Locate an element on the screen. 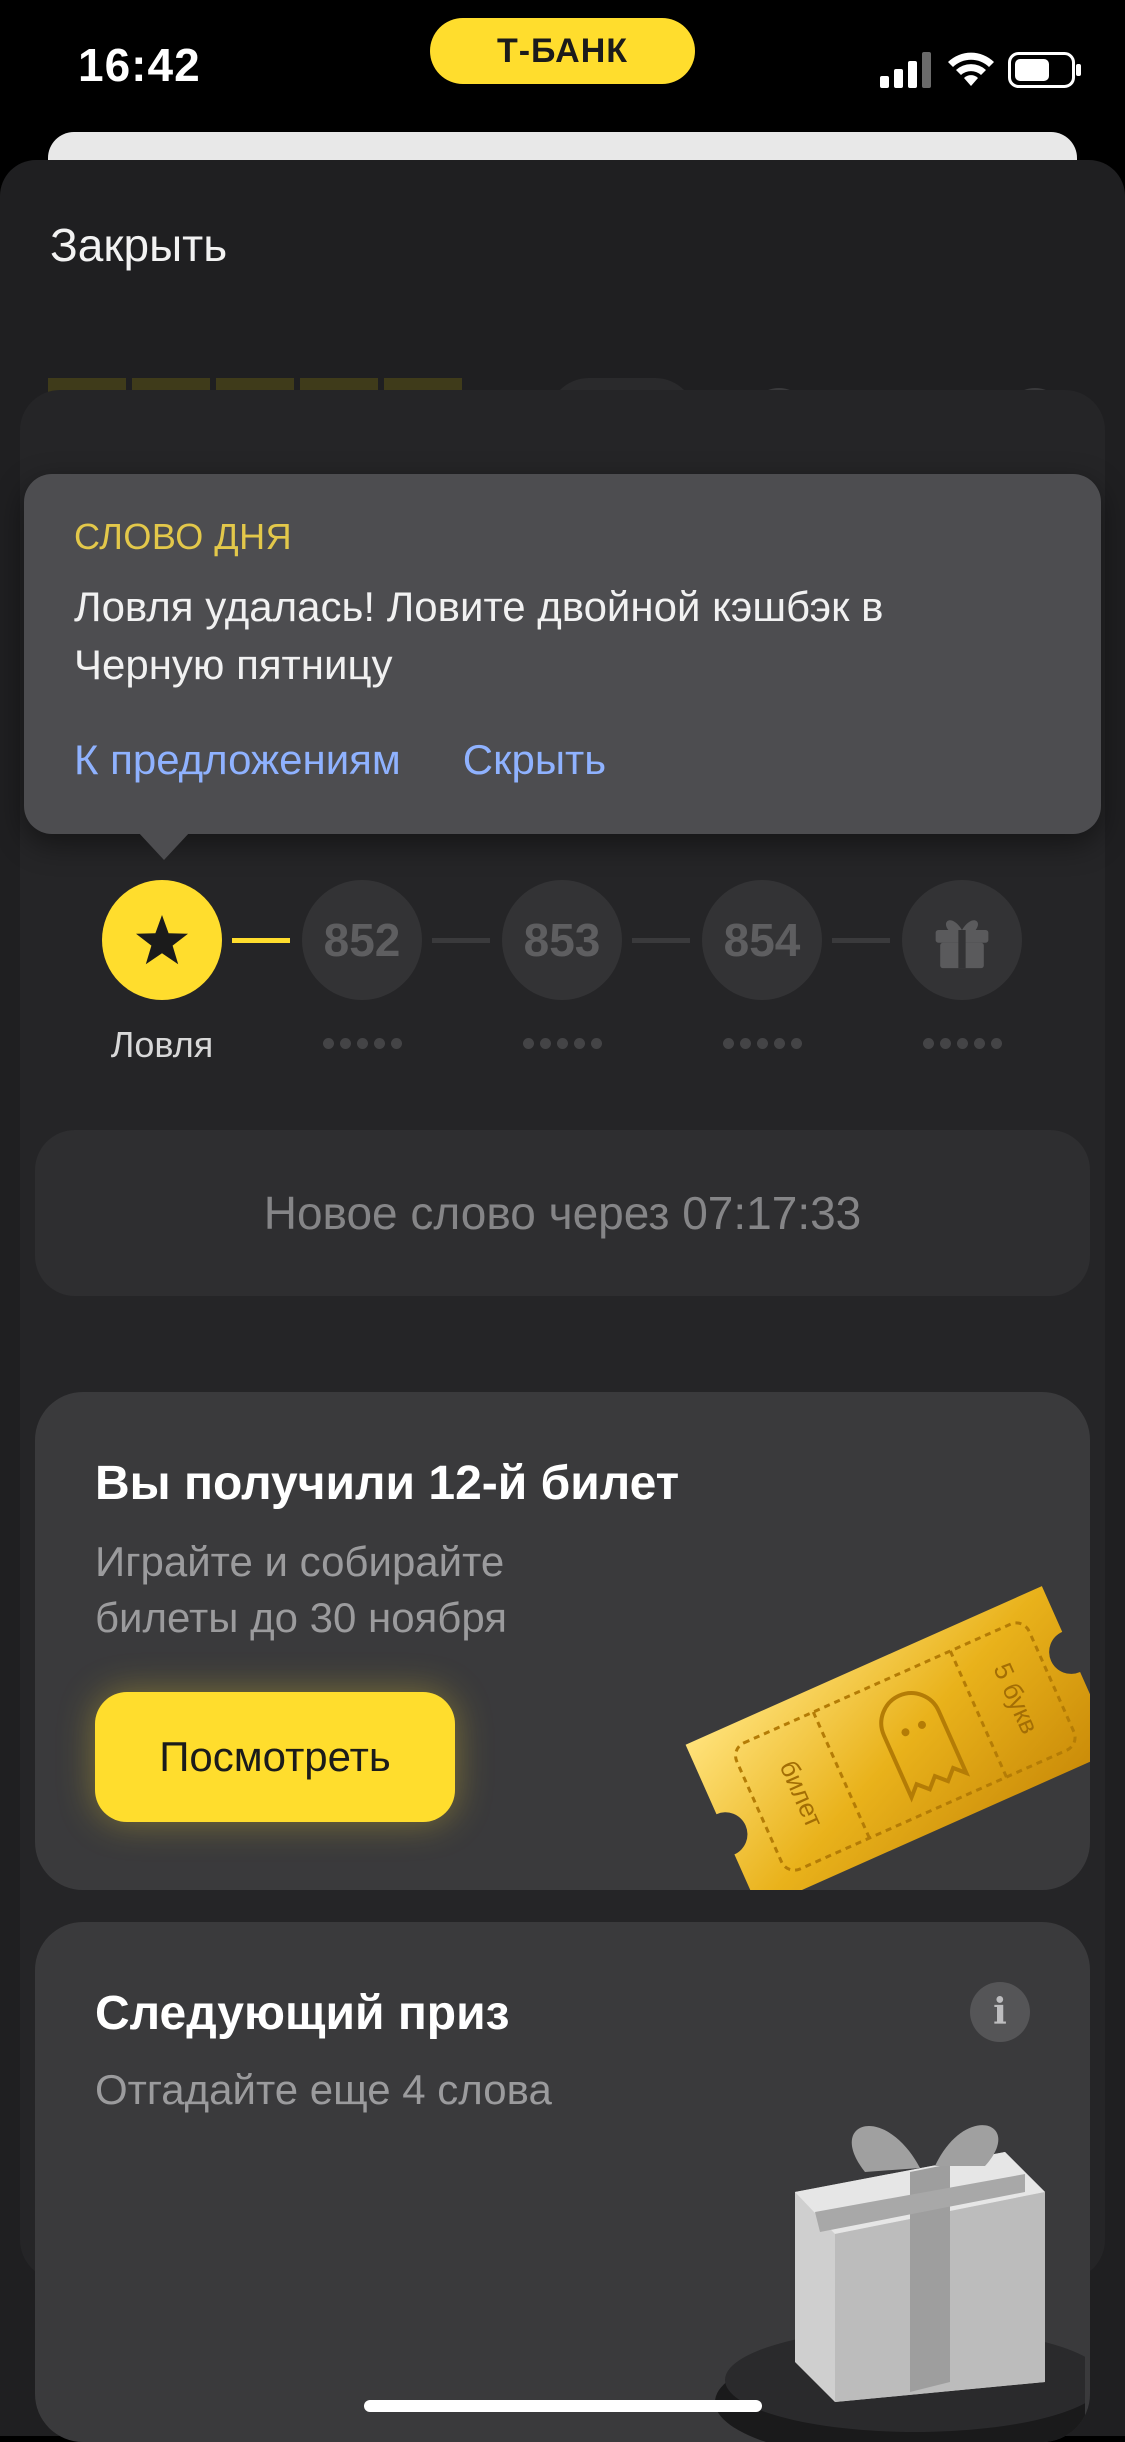 The image size is (1125, 2442). hide-link: Скрыть is located at coordinates (534, 760).